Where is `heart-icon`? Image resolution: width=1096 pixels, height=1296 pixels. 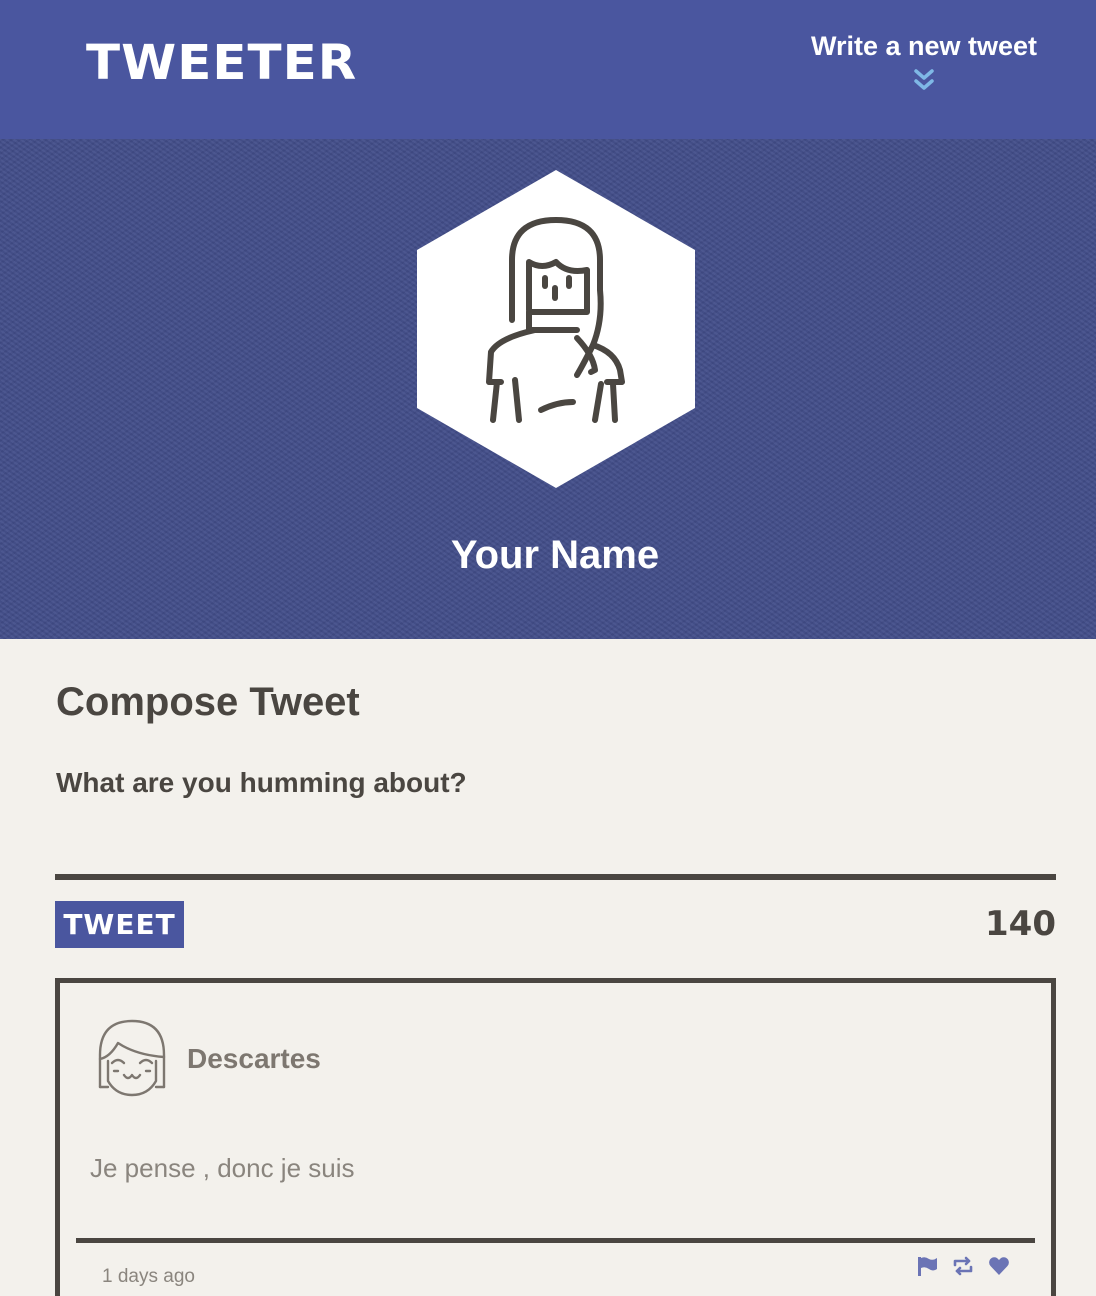
heart-icon is located at coordinates (999, 1266).